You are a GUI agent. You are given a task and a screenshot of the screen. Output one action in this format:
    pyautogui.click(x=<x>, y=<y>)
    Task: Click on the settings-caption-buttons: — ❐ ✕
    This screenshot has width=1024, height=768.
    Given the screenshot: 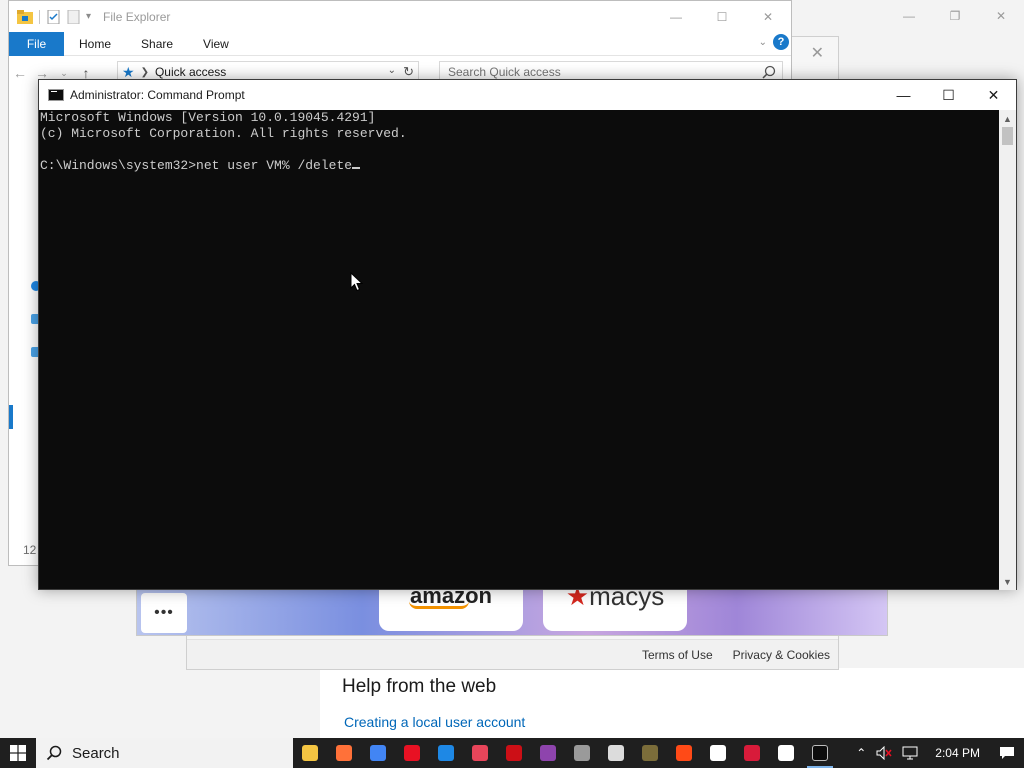 What is the action you would take?
    pyautogui.click(x=955, y=16)
    